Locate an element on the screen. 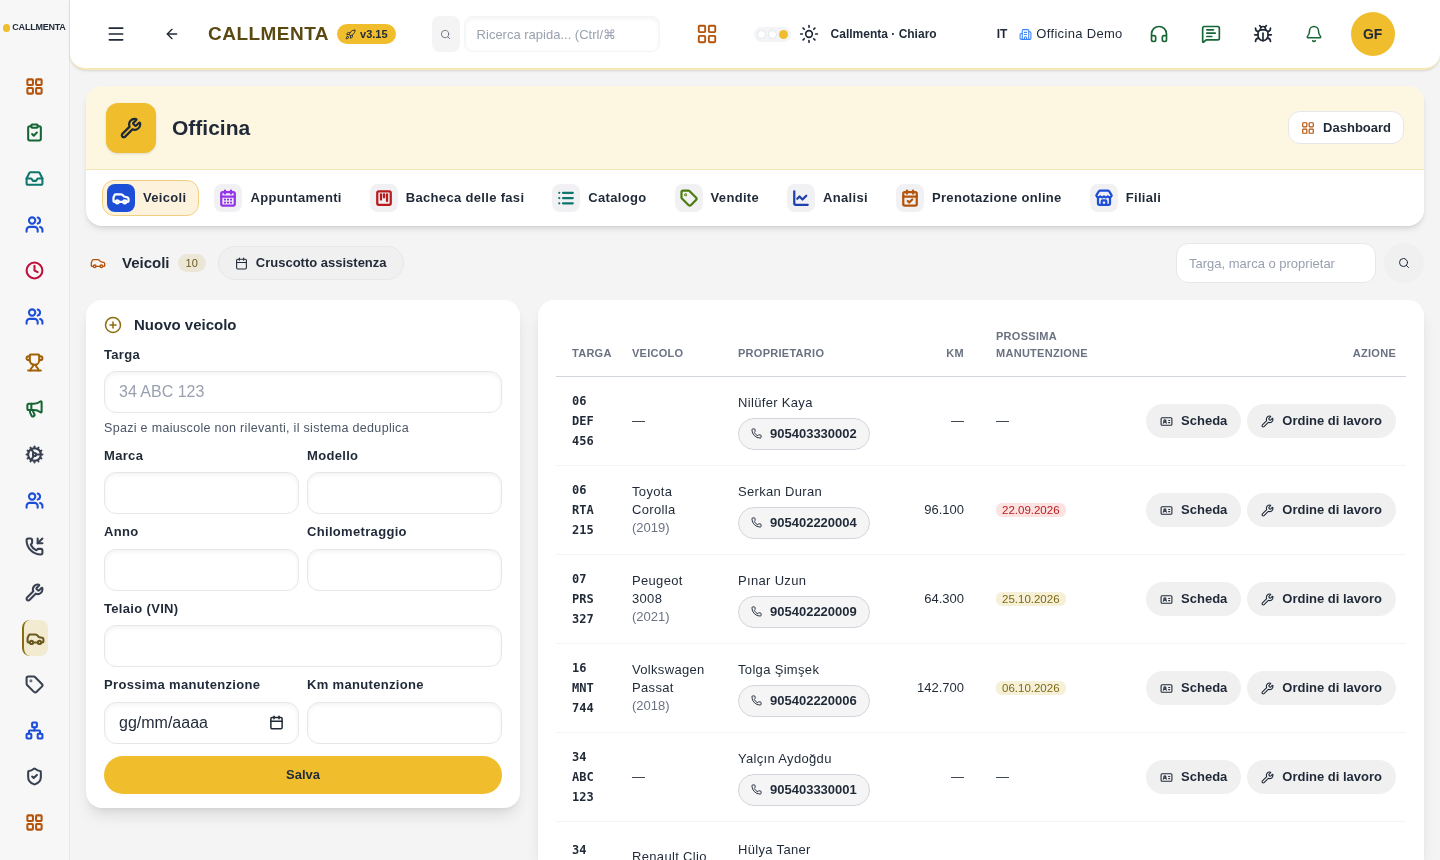 The image size is (1440, 860). phone-button: 905402220009 is located at coordinates (804, 612).